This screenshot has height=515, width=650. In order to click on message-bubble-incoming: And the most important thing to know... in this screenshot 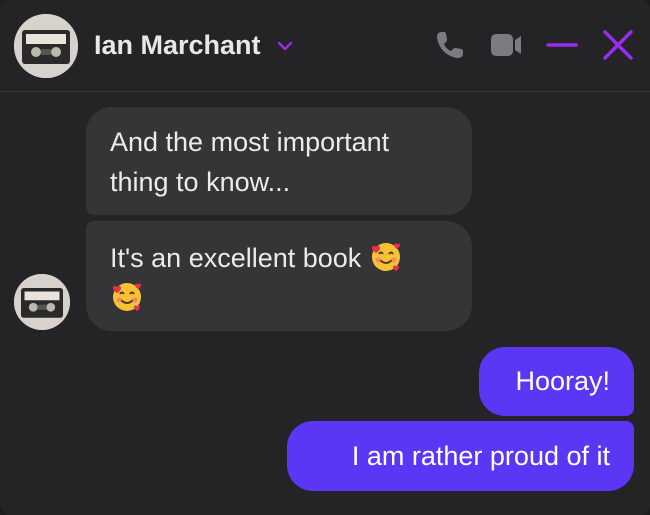, I will do `click(279, 161)`.